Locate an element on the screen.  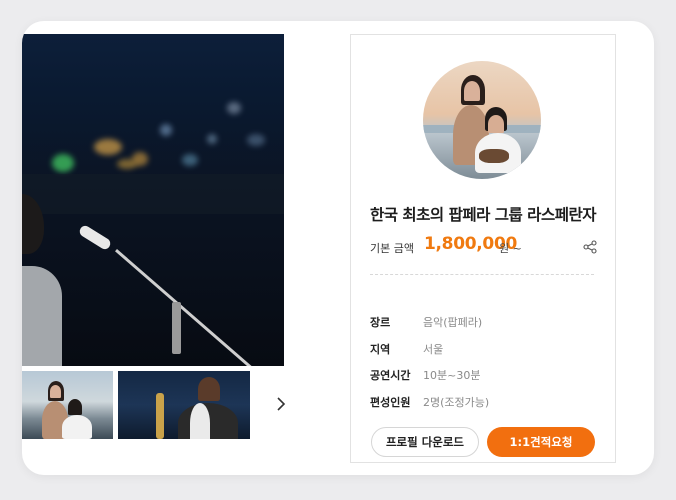
product-title: 한국 최초의 팝페라 그룹 라스페란자 is located at coordinates (483, 215).